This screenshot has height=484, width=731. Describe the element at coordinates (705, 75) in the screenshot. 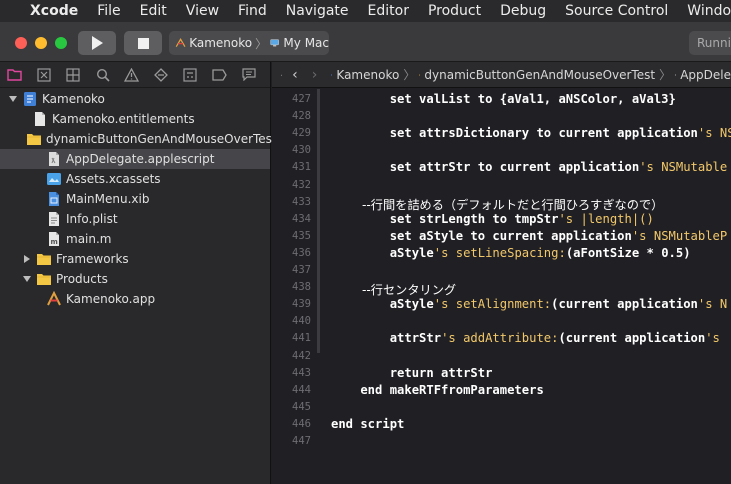

I see `jumpbar-crumb-file: AppDele` at that location.